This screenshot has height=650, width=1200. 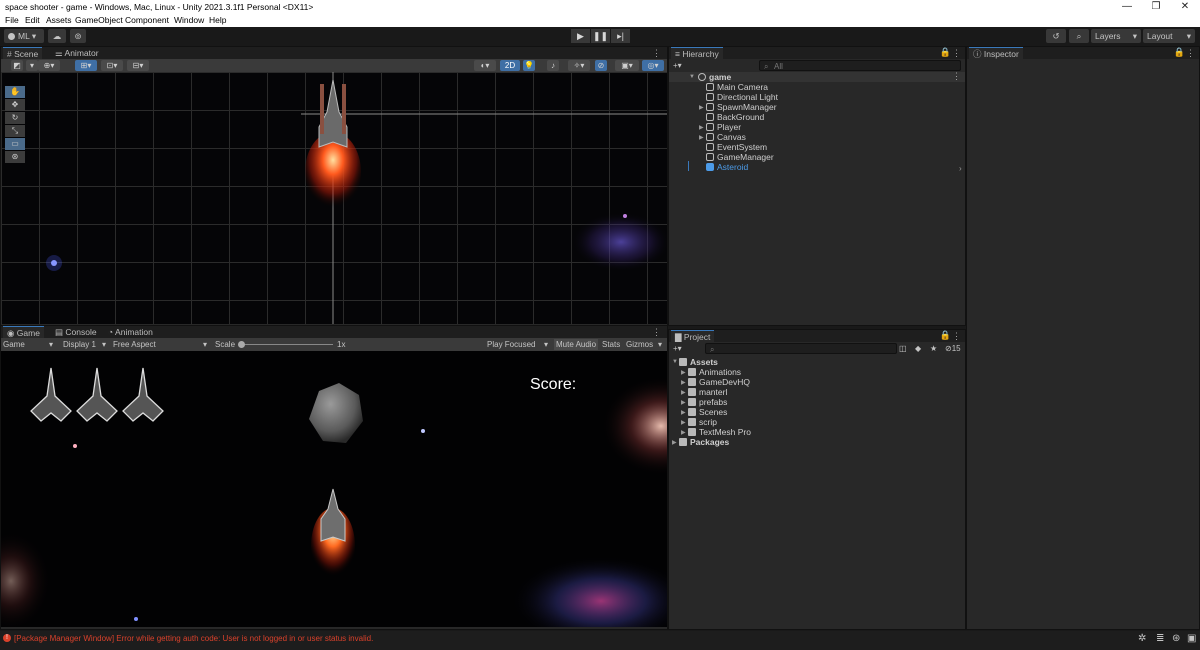 I want to click on shading-icon: ◐▾, so click(x=485, y=65).